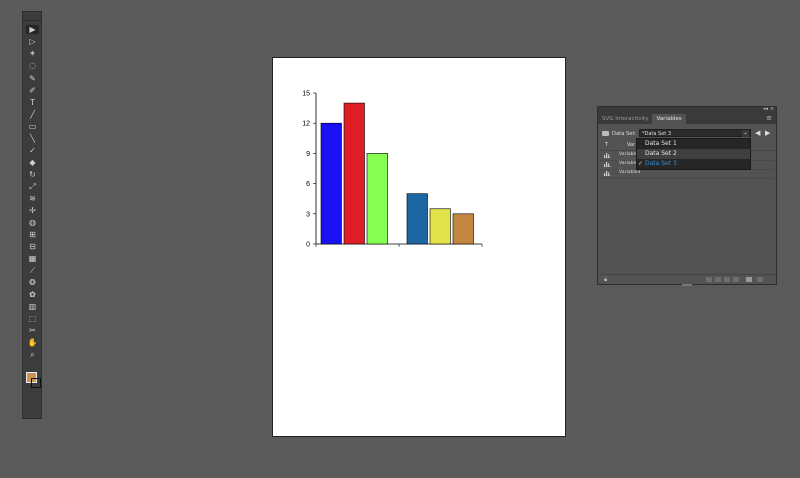 This screenshot has height=478, width=800. I want to click on lock-icon: 🔒︎, so click(605, 280).